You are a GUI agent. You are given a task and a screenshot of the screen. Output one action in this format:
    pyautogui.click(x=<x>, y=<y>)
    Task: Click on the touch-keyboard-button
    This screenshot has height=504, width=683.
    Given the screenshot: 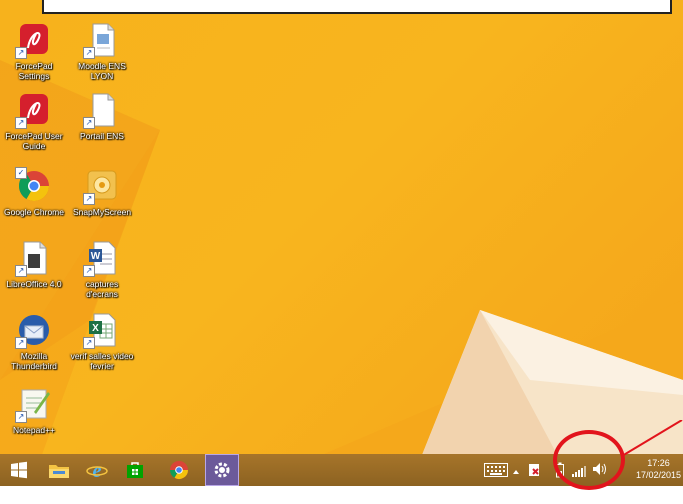 What is the action you would take?
    pyautogui.click(x=496, y=472)
    